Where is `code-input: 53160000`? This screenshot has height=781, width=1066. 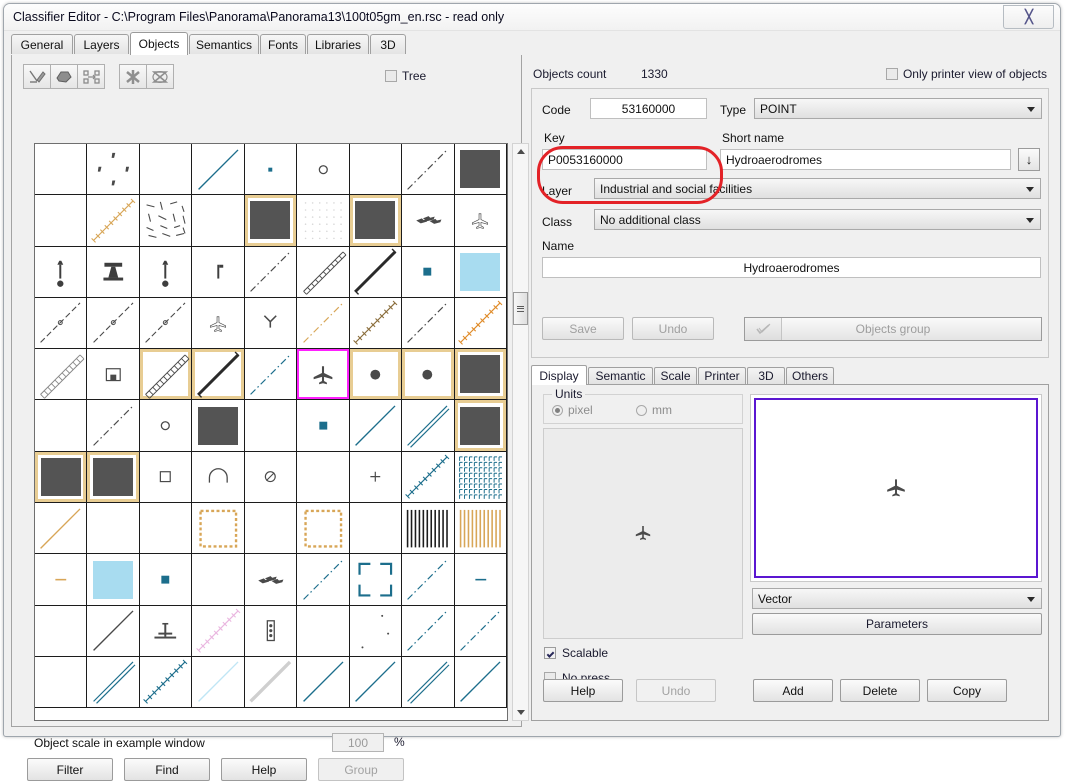
code-input: 53160000 is located at coordinates (648, 108).